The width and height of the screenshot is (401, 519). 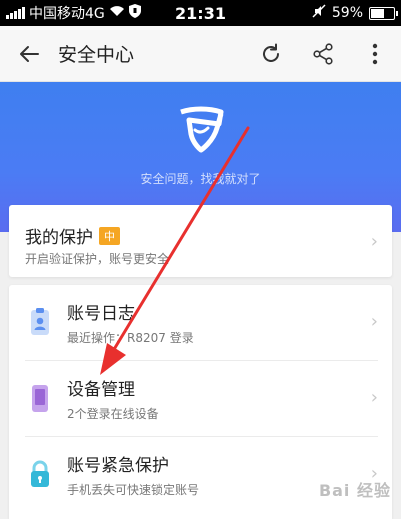 I want to click on shield-logo-icon, so click(x=202, y=129).